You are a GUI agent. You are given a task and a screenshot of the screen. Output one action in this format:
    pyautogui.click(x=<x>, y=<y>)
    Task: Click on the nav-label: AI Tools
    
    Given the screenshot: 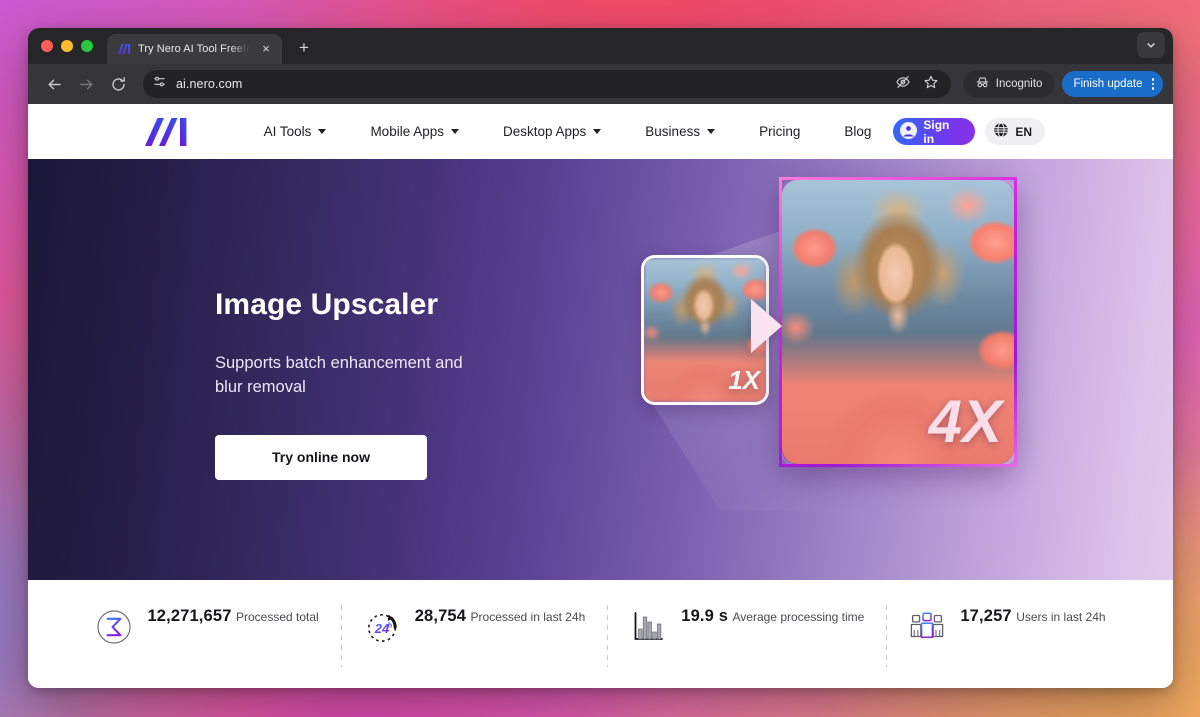 What is the action you would take?
    pyautogui.click(x=287, y=131)
    